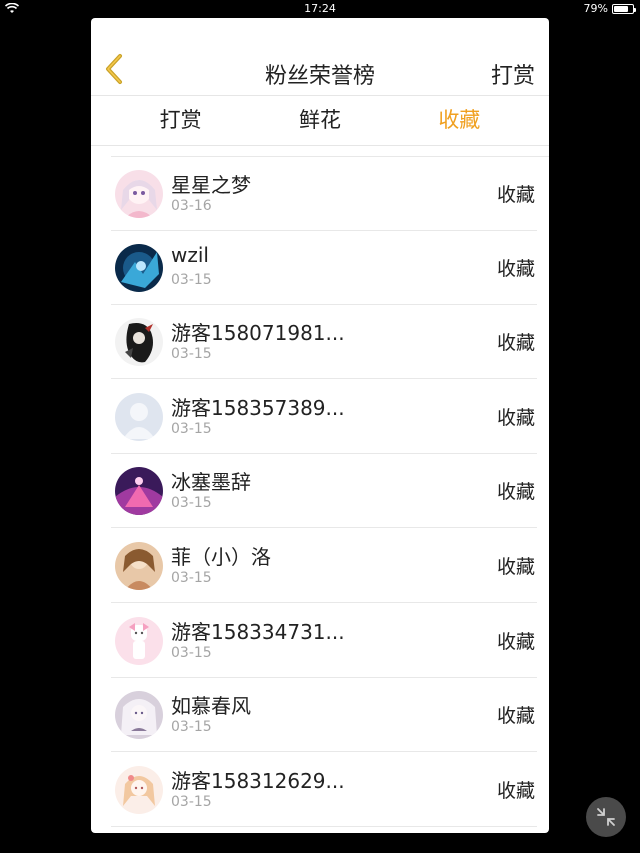 Image resolution: width=640 pixels, height=853 pixels. I want to click on battery-level, so click(621, 8).